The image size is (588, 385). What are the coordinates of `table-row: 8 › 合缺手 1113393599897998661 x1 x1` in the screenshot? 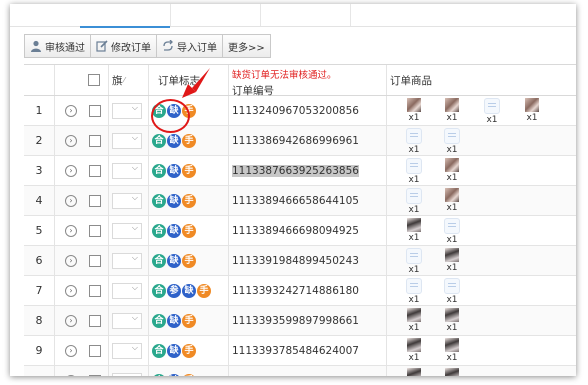 It's located at (300, 321).